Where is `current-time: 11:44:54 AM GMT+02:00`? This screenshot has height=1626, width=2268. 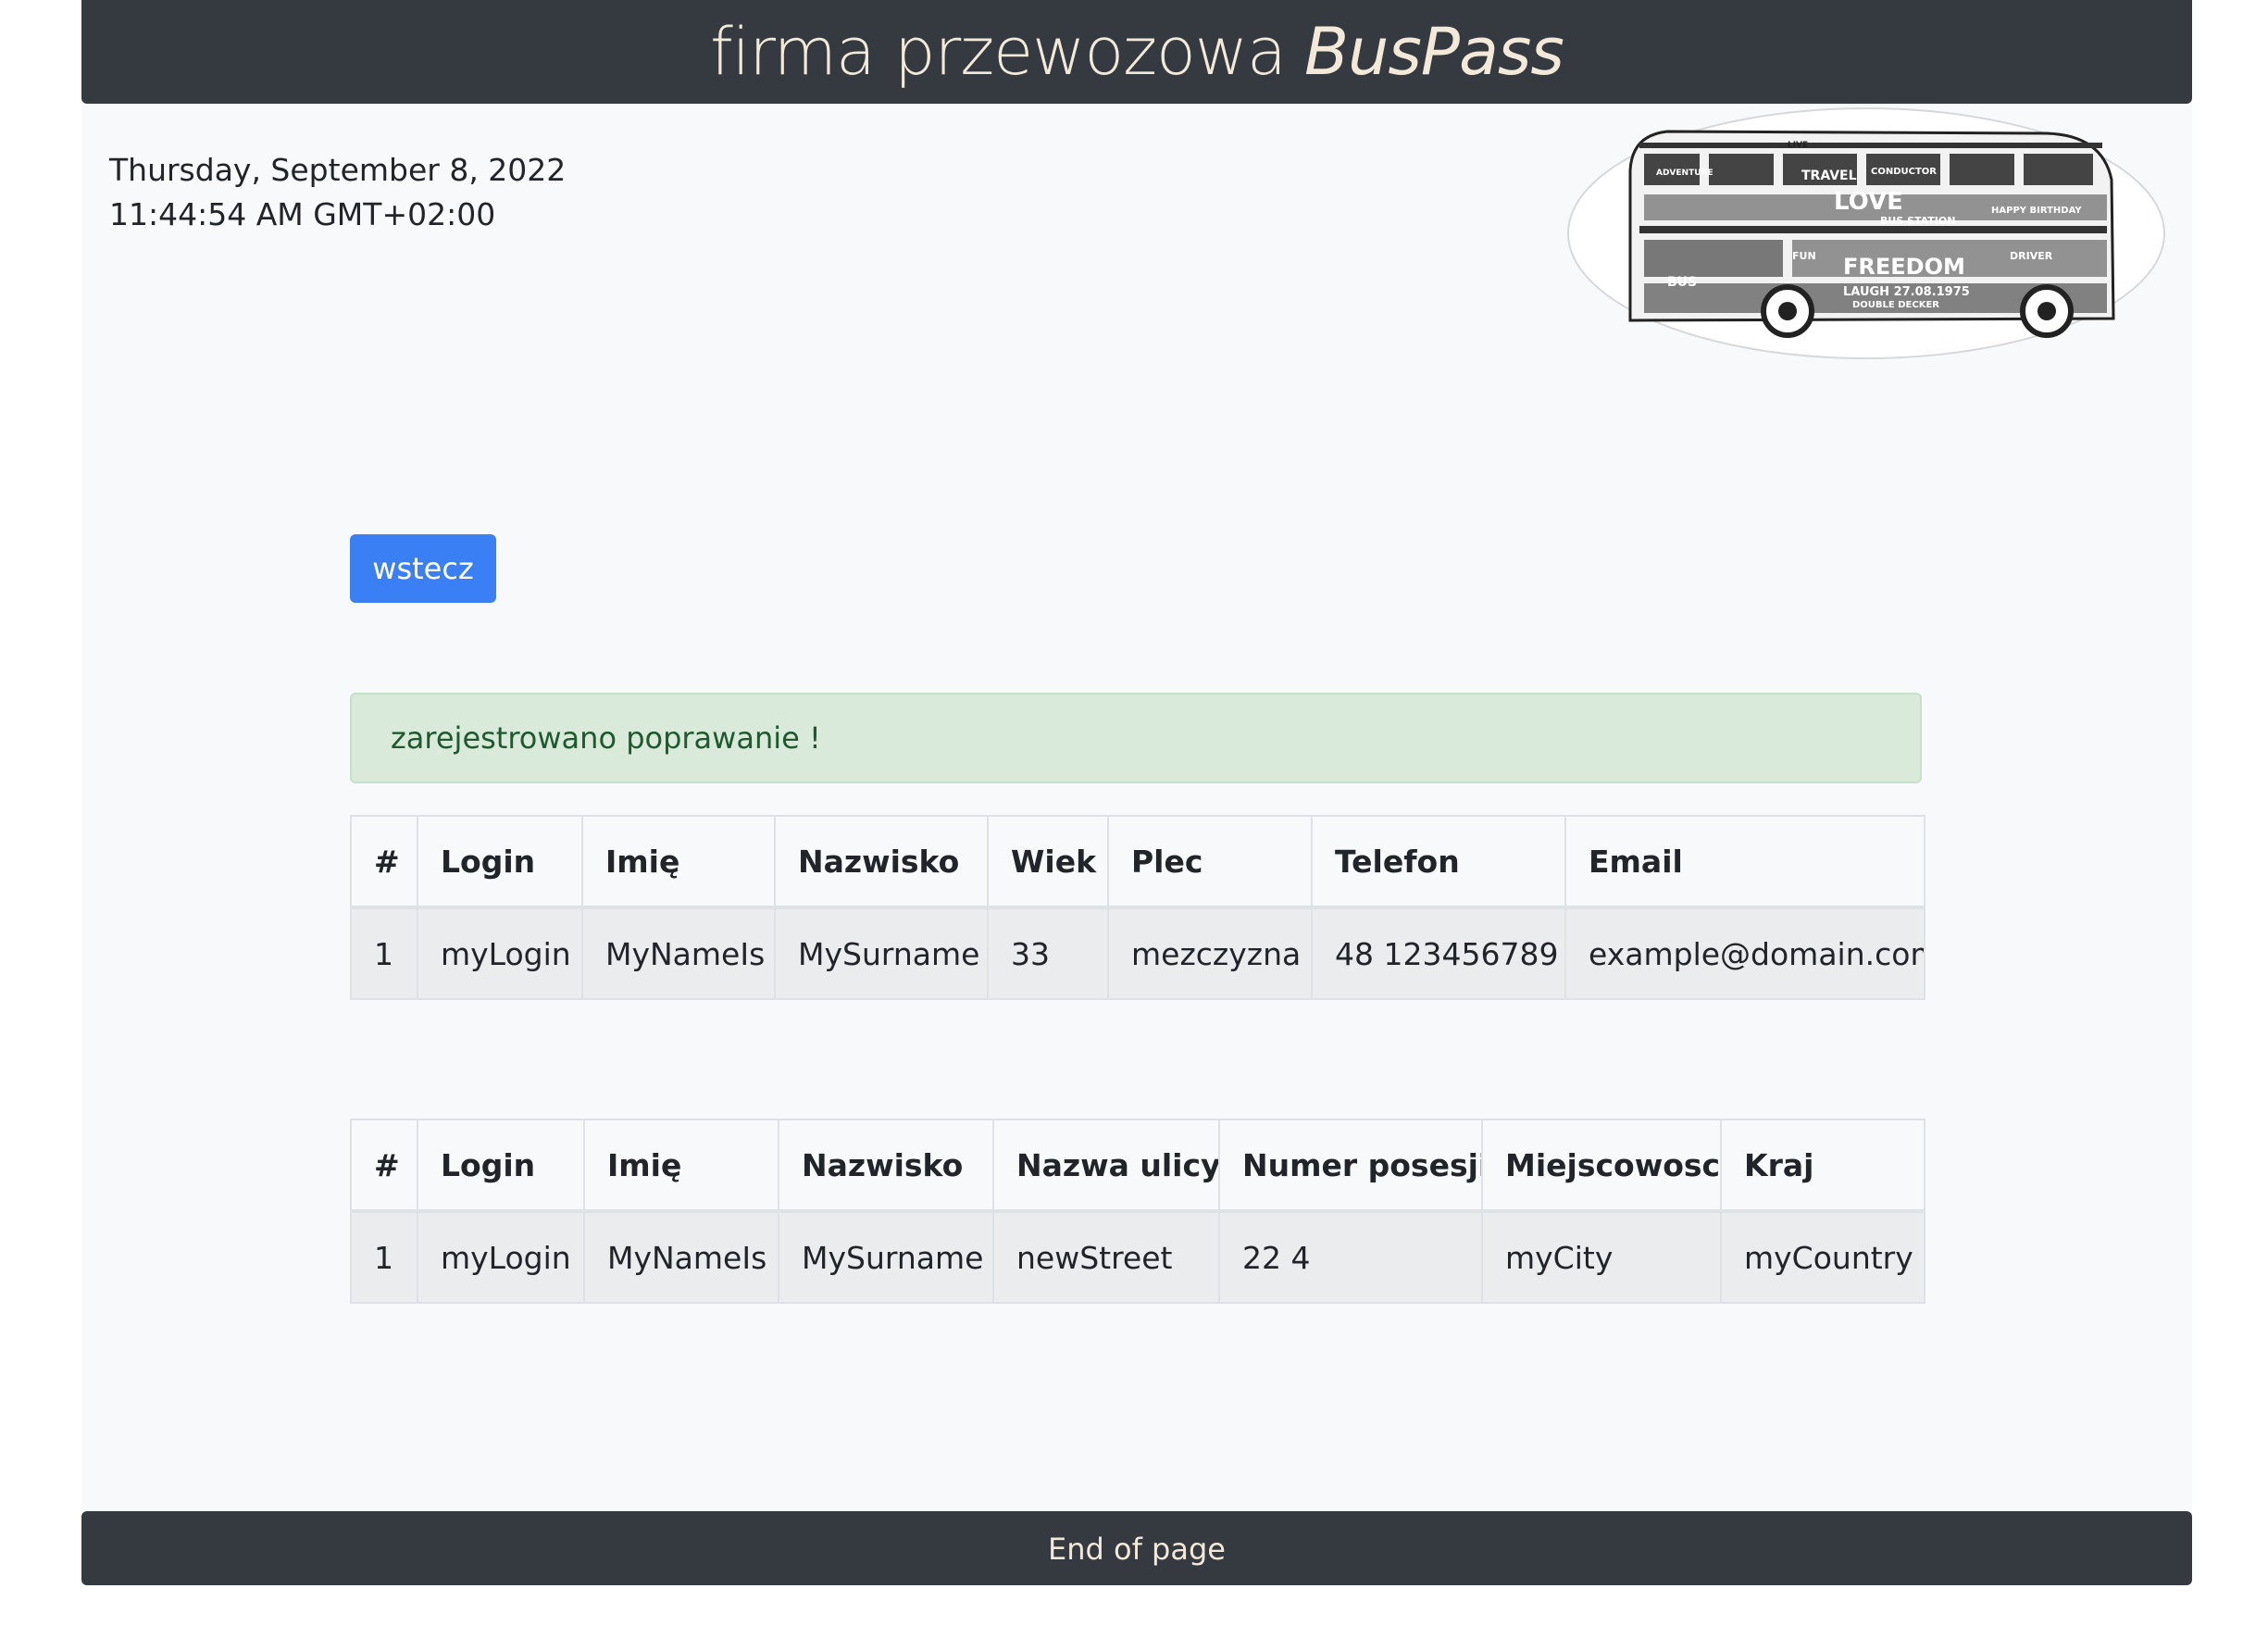 current-time: 11:44:54 AM GMT+02:00 is located at coordinates (302, 214).